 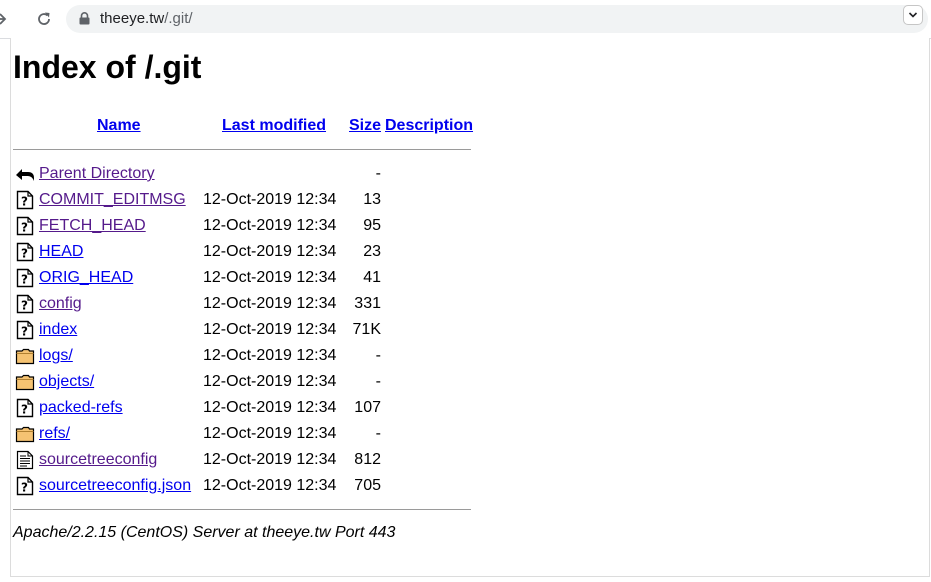 I want to click on size-cell: 812, so click(x=367, y=459).